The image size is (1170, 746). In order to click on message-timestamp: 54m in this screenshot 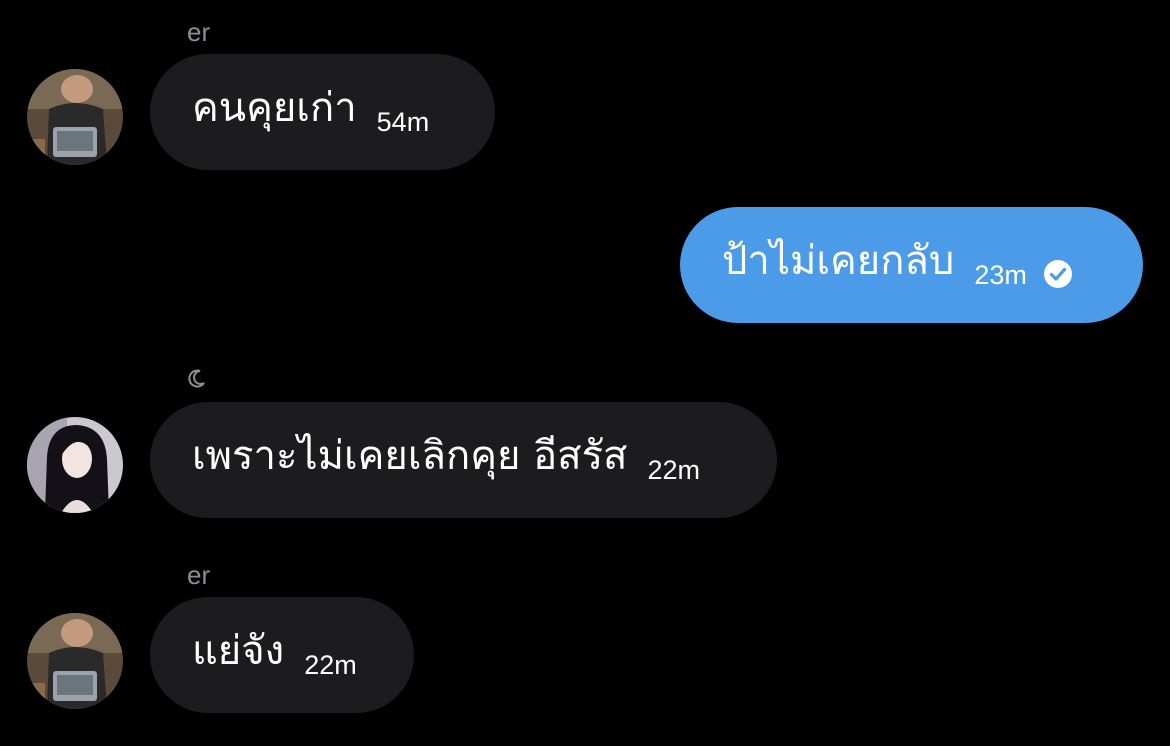, I will do `click(403, 121)`.